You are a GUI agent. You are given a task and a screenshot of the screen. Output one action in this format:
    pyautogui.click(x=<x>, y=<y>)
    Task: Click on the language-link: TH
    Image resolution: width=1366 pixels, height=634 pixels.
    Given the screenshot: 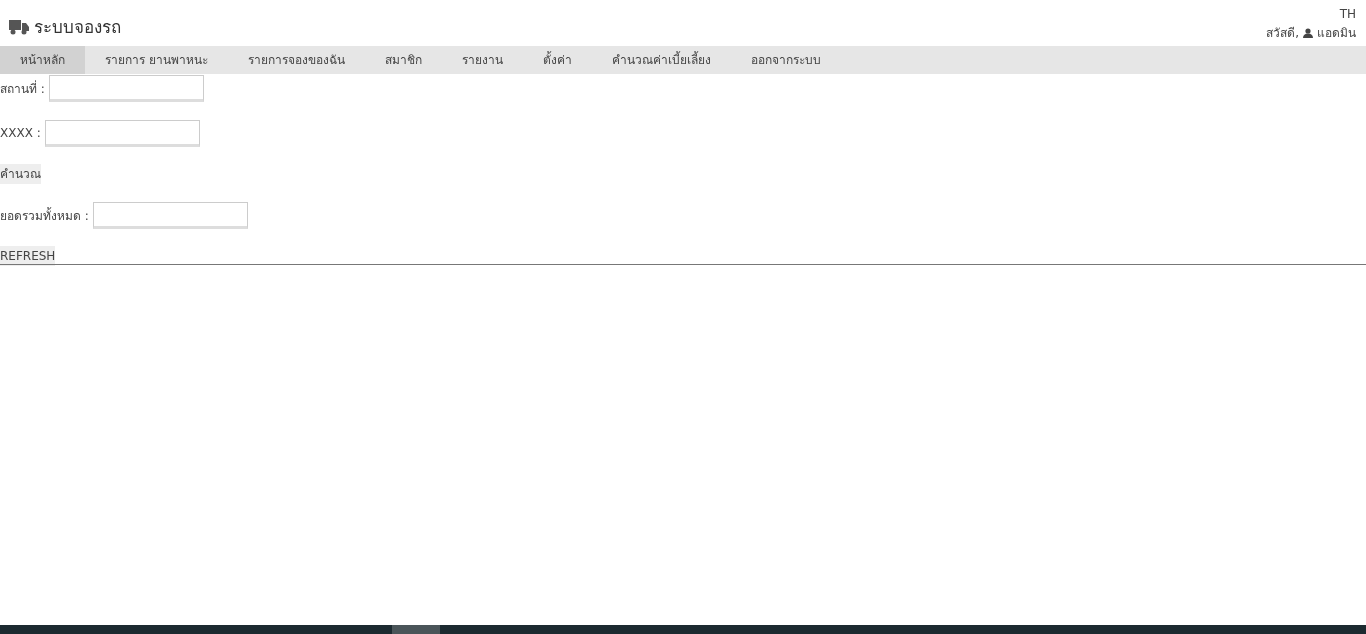 What is the action you would take?
    pyautogui.click(x=1347, y=14)
    